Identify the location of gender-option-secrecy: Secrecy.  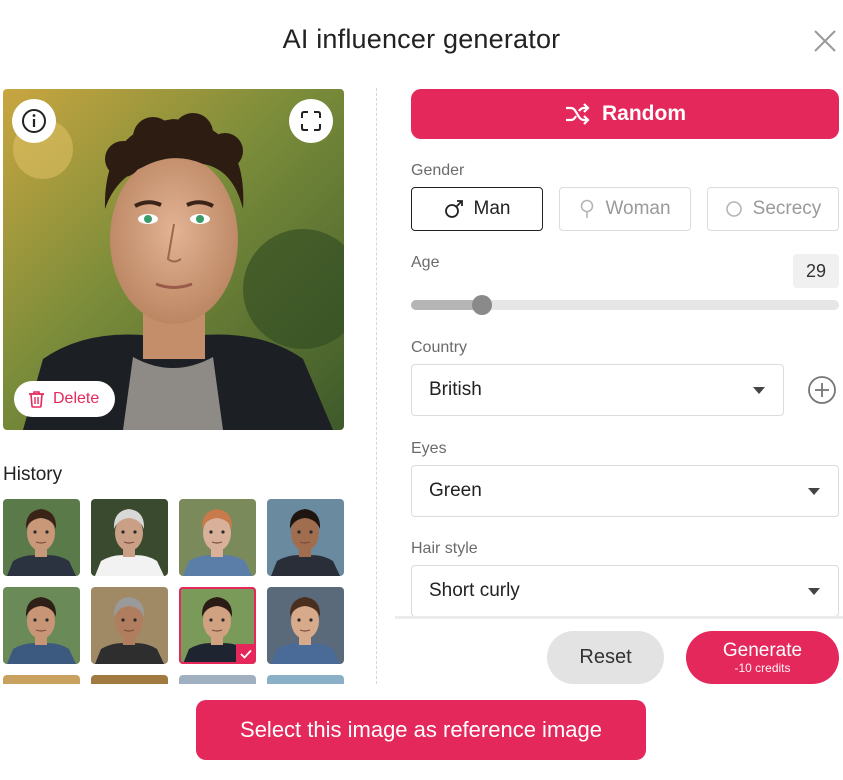
(773, 209).